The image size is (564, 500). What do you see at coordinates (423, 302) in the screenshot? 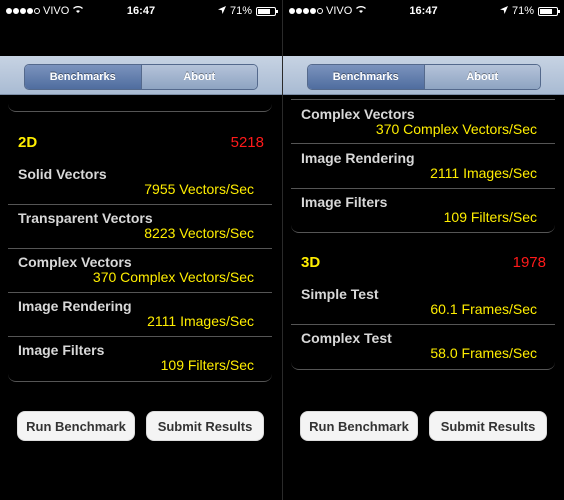
I see `result-row: Simple Test 60.1 Frames/Sec` at bounding box center [423, 302].